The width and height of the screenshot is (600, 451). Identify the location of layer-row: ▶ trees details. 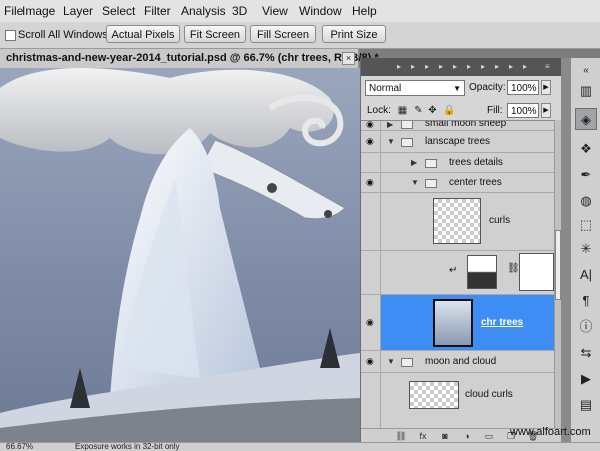
(457, 163).